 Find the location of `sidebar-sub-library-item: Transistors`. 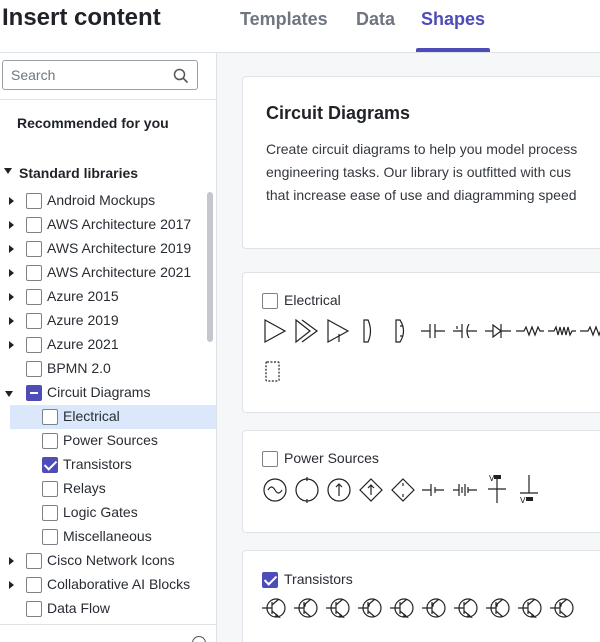

sidebar-sub-library-item: Transistors is located at coordinates (105, 465).